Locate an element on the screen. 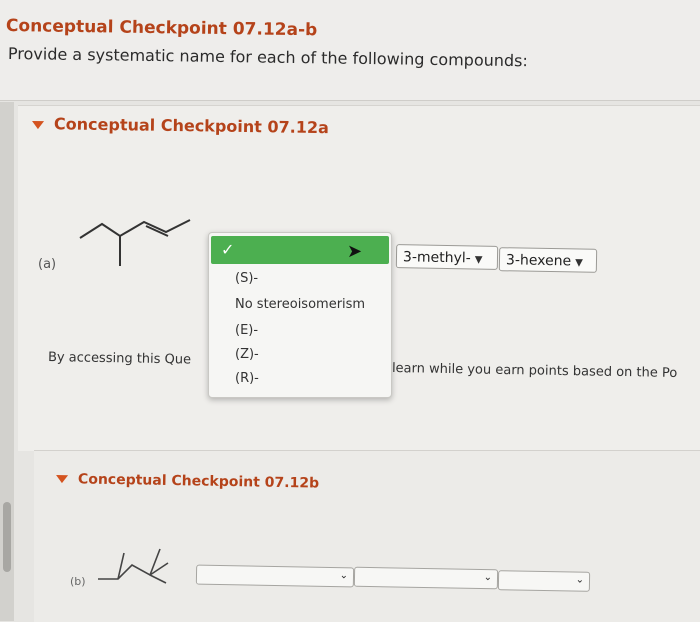 The height and width of the screenshot is (622, 700). question-a-label: (a) is located at coordinates (47, 264).